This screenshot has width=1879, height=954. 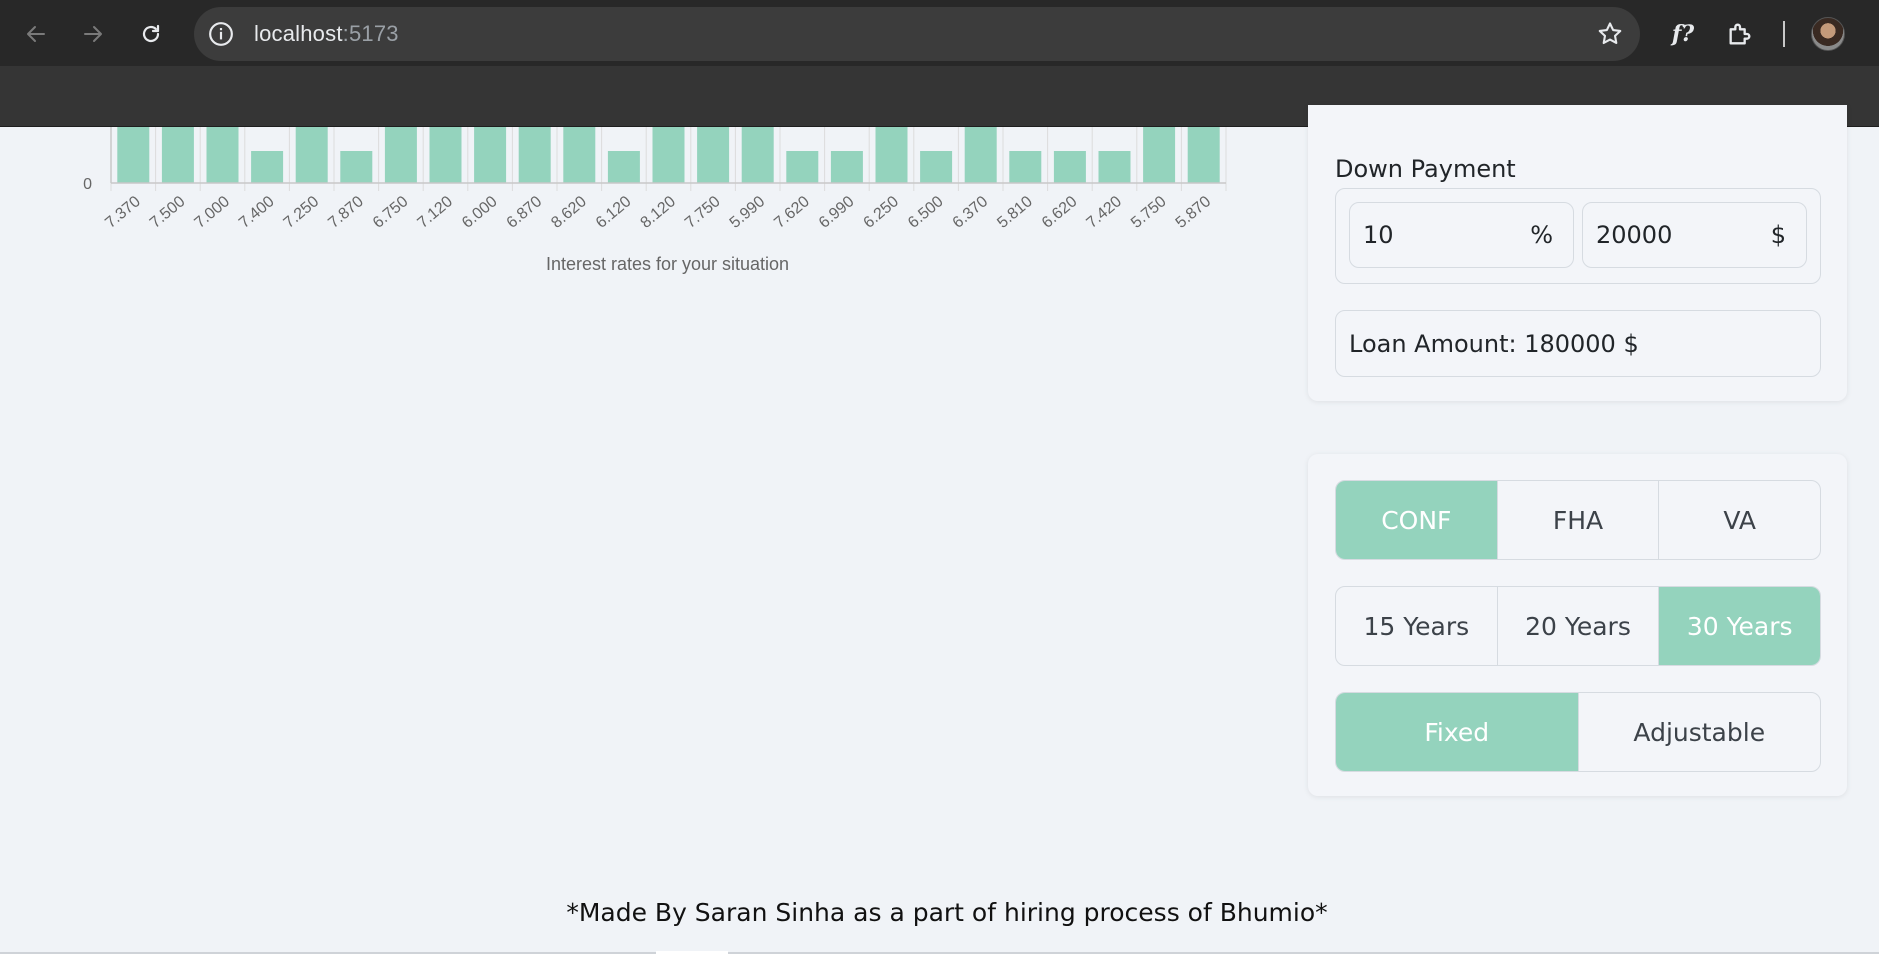 I want to click on amount-unit: $, so click(x=1778, y=235).